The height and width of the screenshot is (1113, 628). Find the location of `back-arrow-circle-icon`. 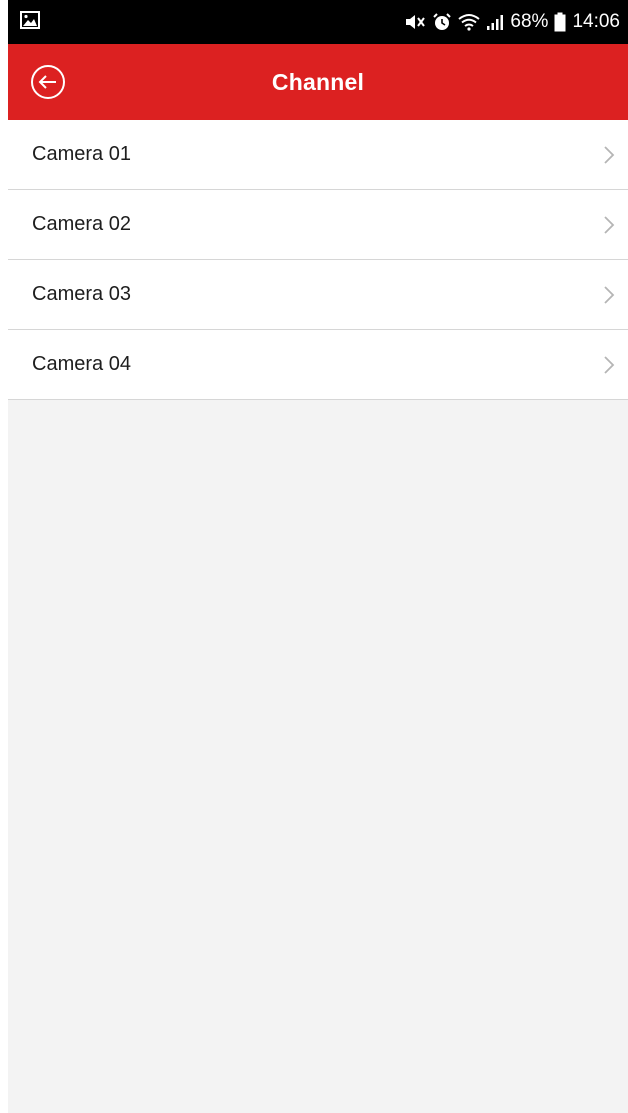

back-arrow-circle-icon is located at coordinates (48, 82).